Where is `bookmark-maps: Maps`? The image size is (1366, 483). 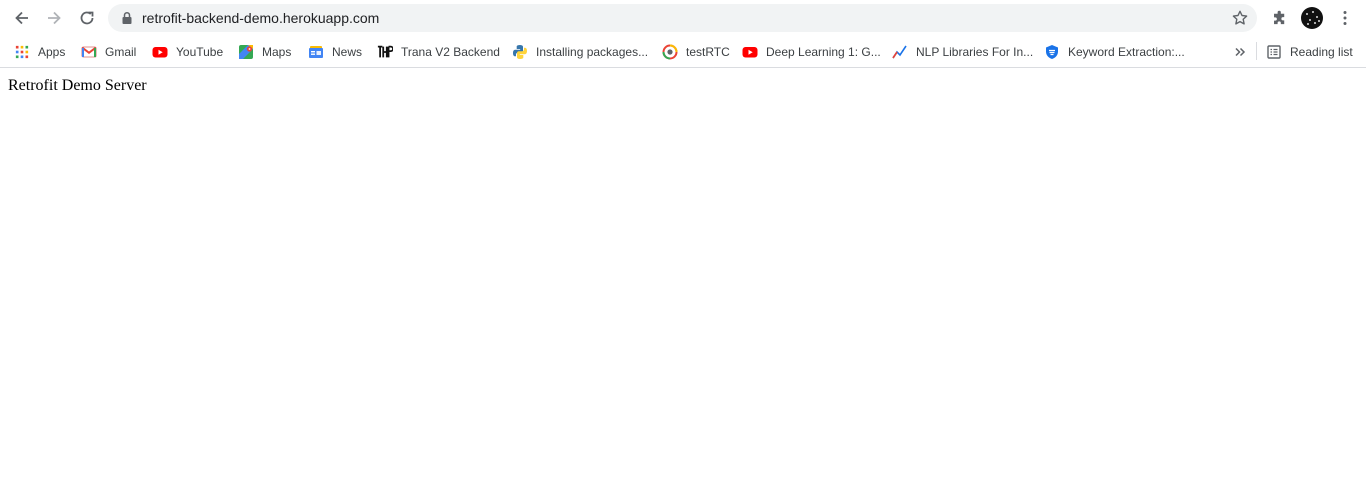 bookmark-maps: Maps is located at coordinates (264, 52).